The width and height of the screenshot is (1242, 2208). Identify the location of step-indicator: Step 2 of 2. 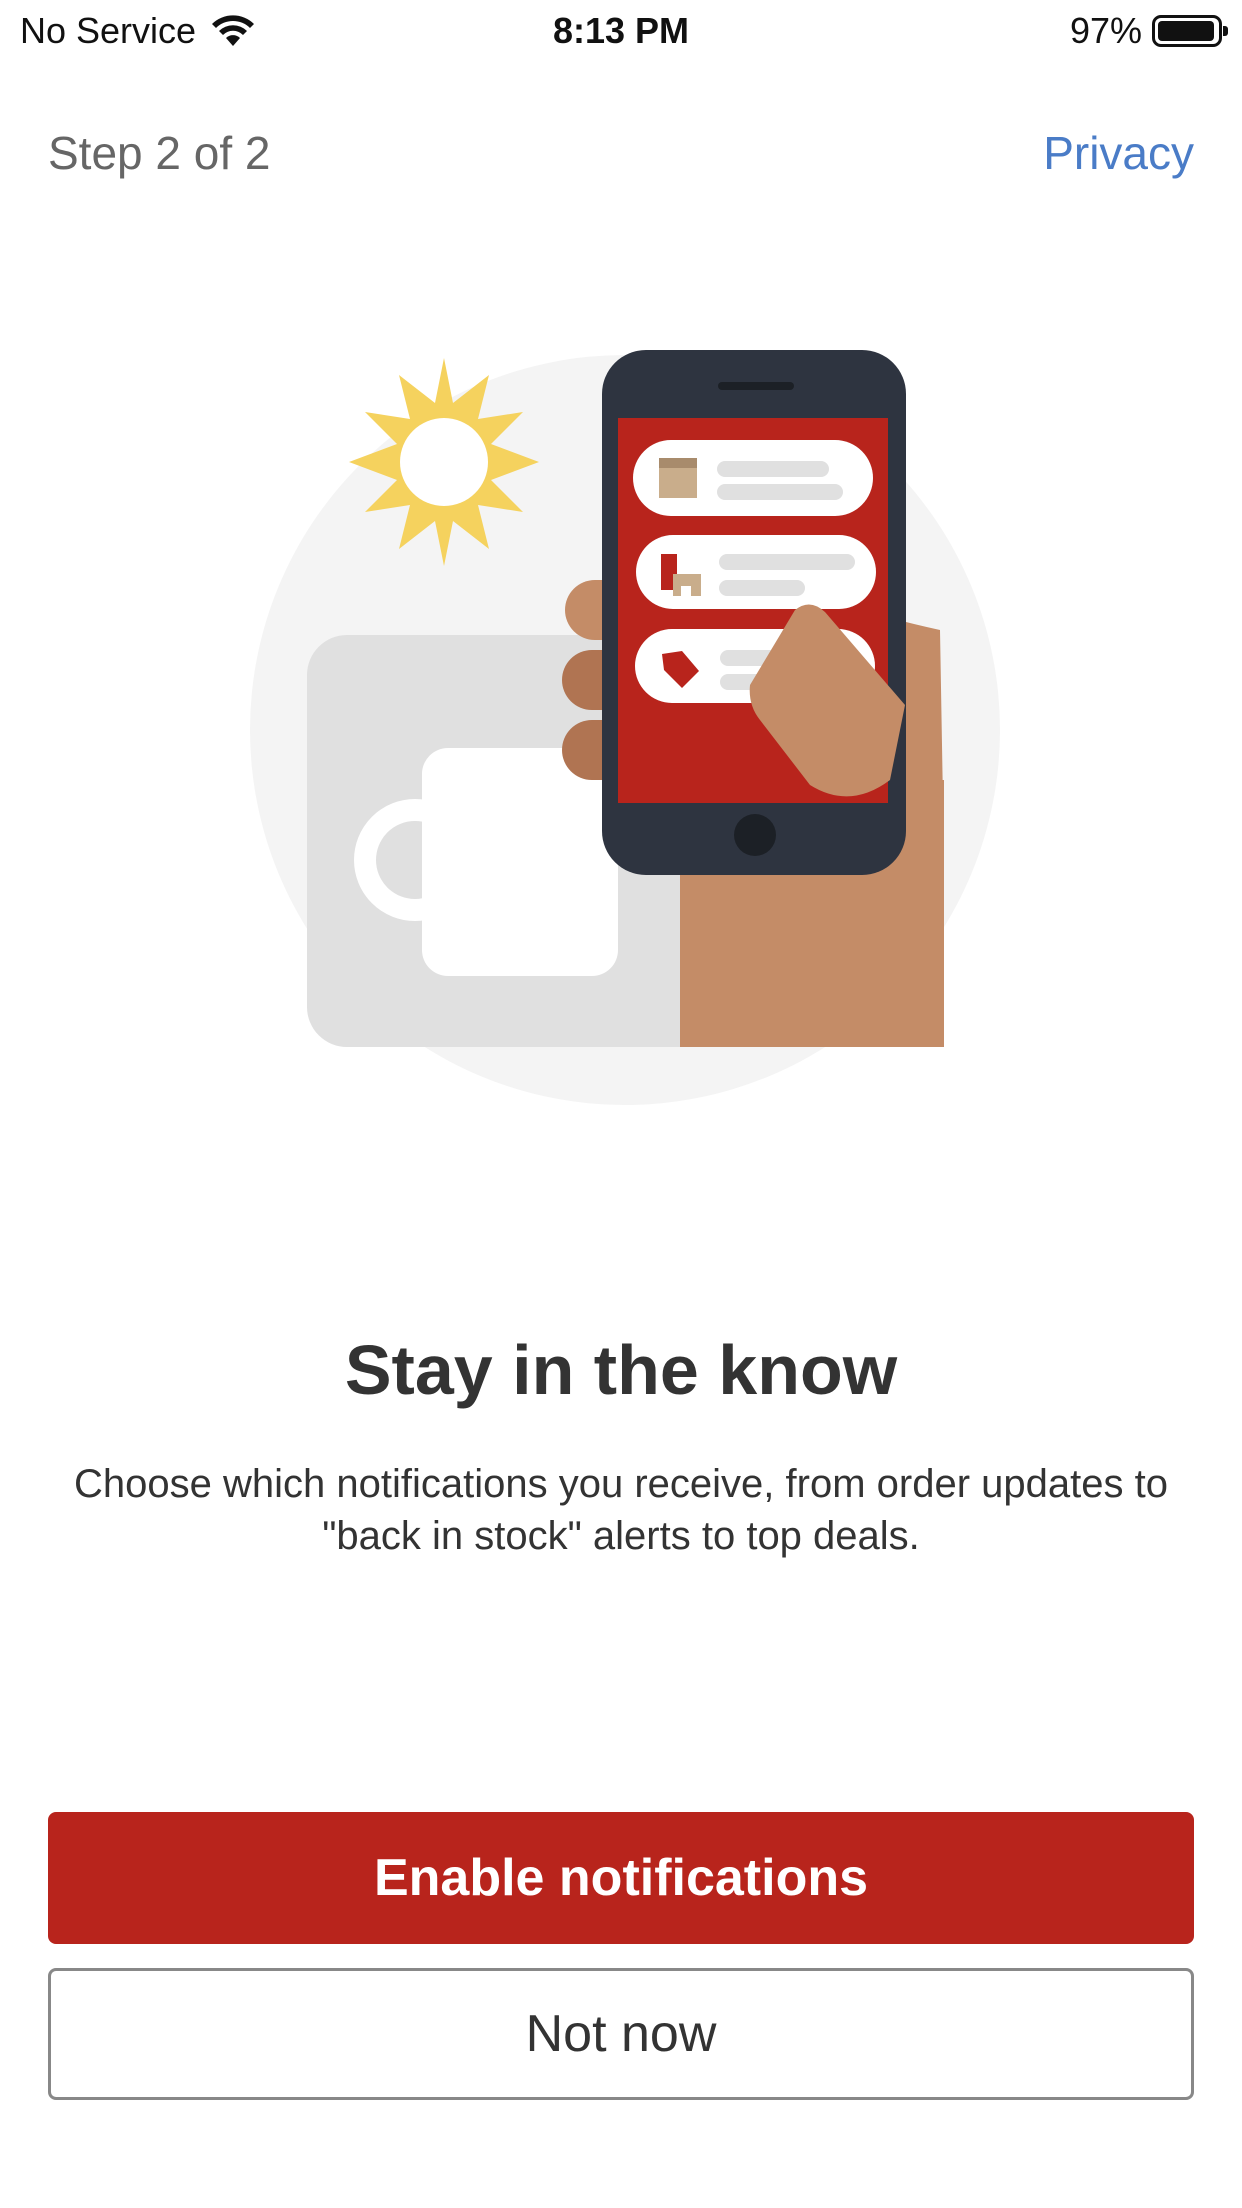
(159, 153).